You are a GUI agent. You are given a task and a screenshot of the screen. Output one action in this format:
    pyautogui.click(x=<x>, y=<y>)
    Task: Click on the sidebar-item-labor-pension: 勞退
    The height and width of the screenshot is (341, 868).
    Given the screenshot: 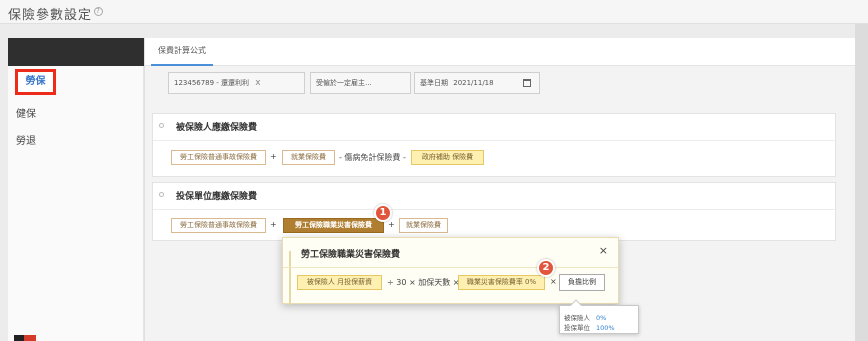 What is the action you would take?
    pyautogui.click(x=26, y=139)
    